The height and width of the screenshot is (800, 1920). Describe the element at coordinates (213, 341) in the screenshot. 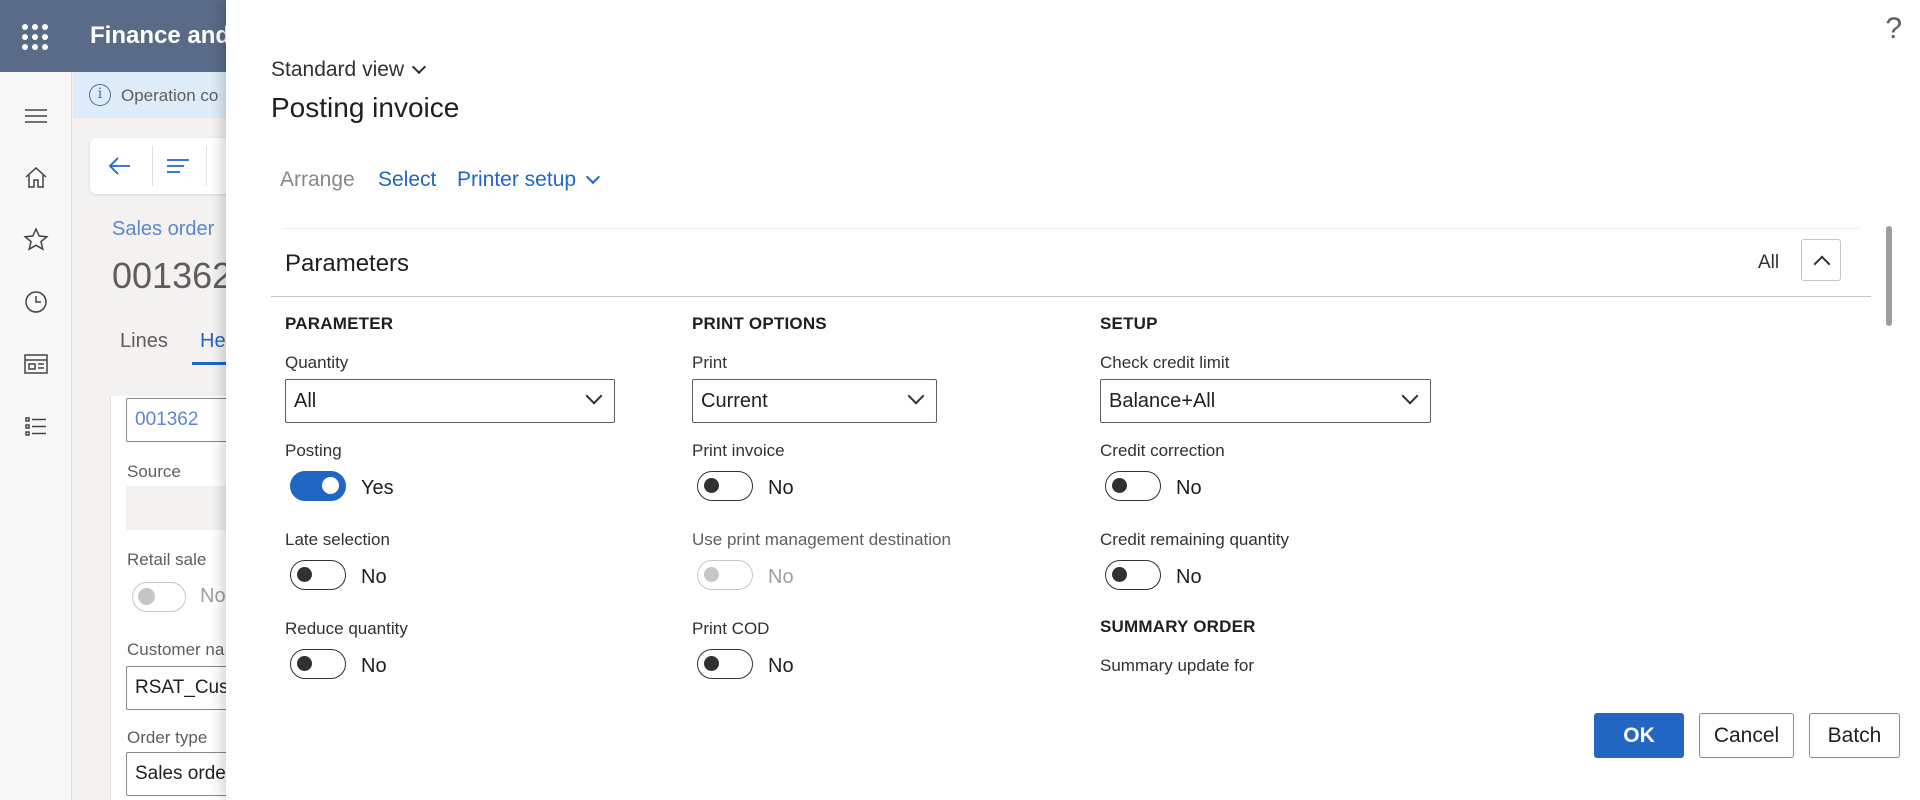

I see `tab-header: He` at that location.